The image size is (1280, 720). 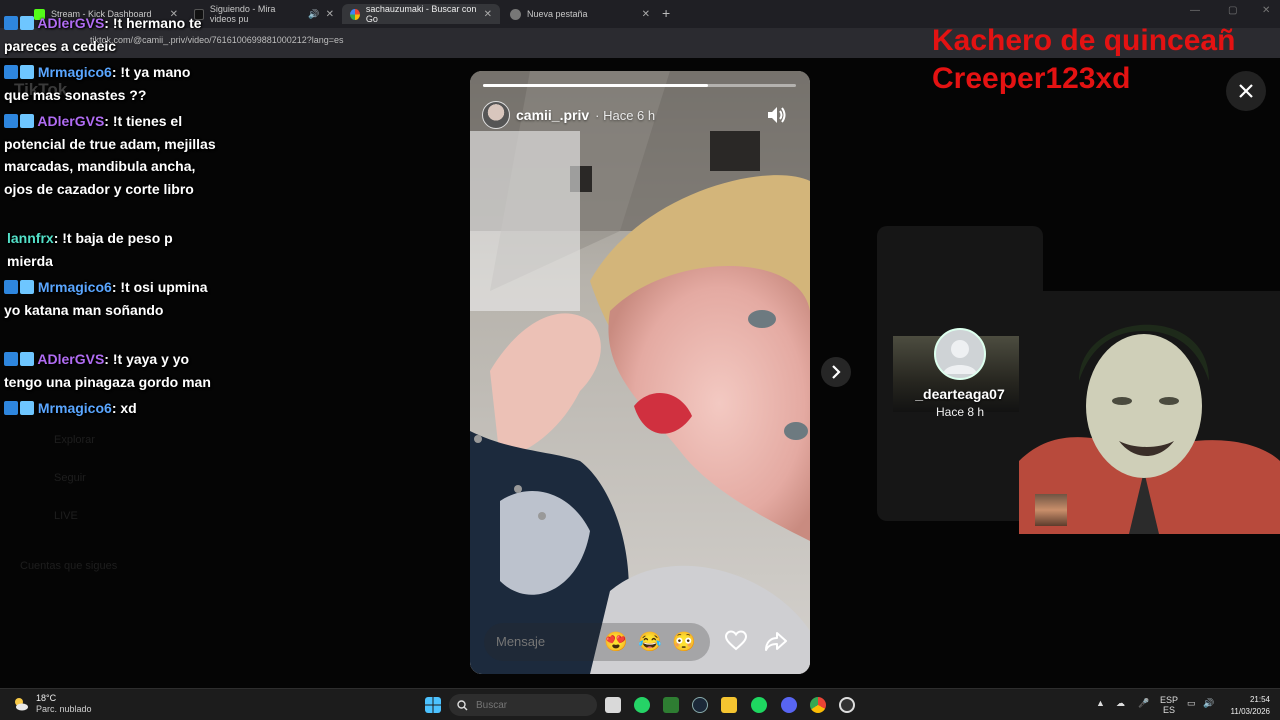 What do you see at coordinates (1232, 10) in the screenshot?
I see `maximize-icon: ▢` at bounding box center [1232, 10].